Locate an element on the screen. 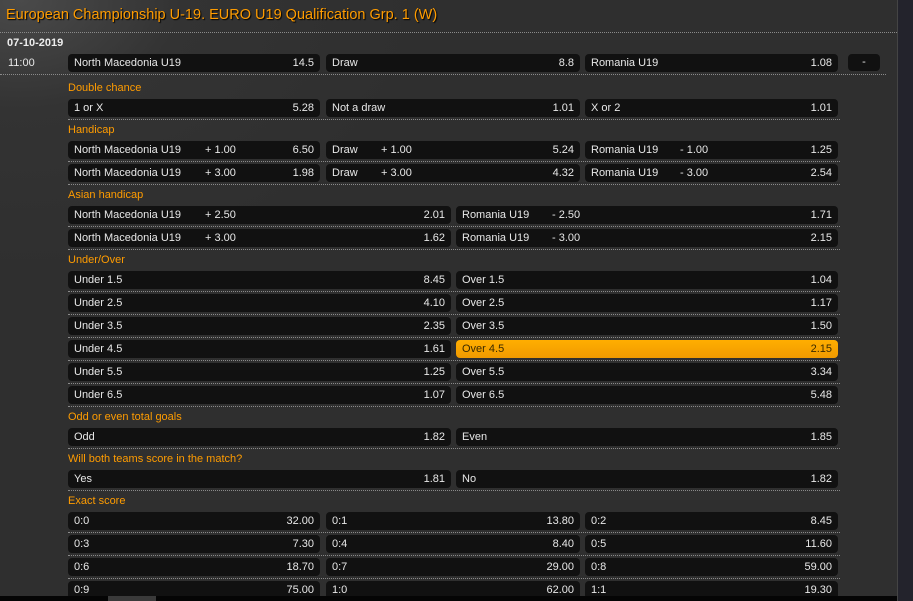 The width and height of the screenshot is (913, 601). odd-value: 1.61 is located at coordinates (434, 349).